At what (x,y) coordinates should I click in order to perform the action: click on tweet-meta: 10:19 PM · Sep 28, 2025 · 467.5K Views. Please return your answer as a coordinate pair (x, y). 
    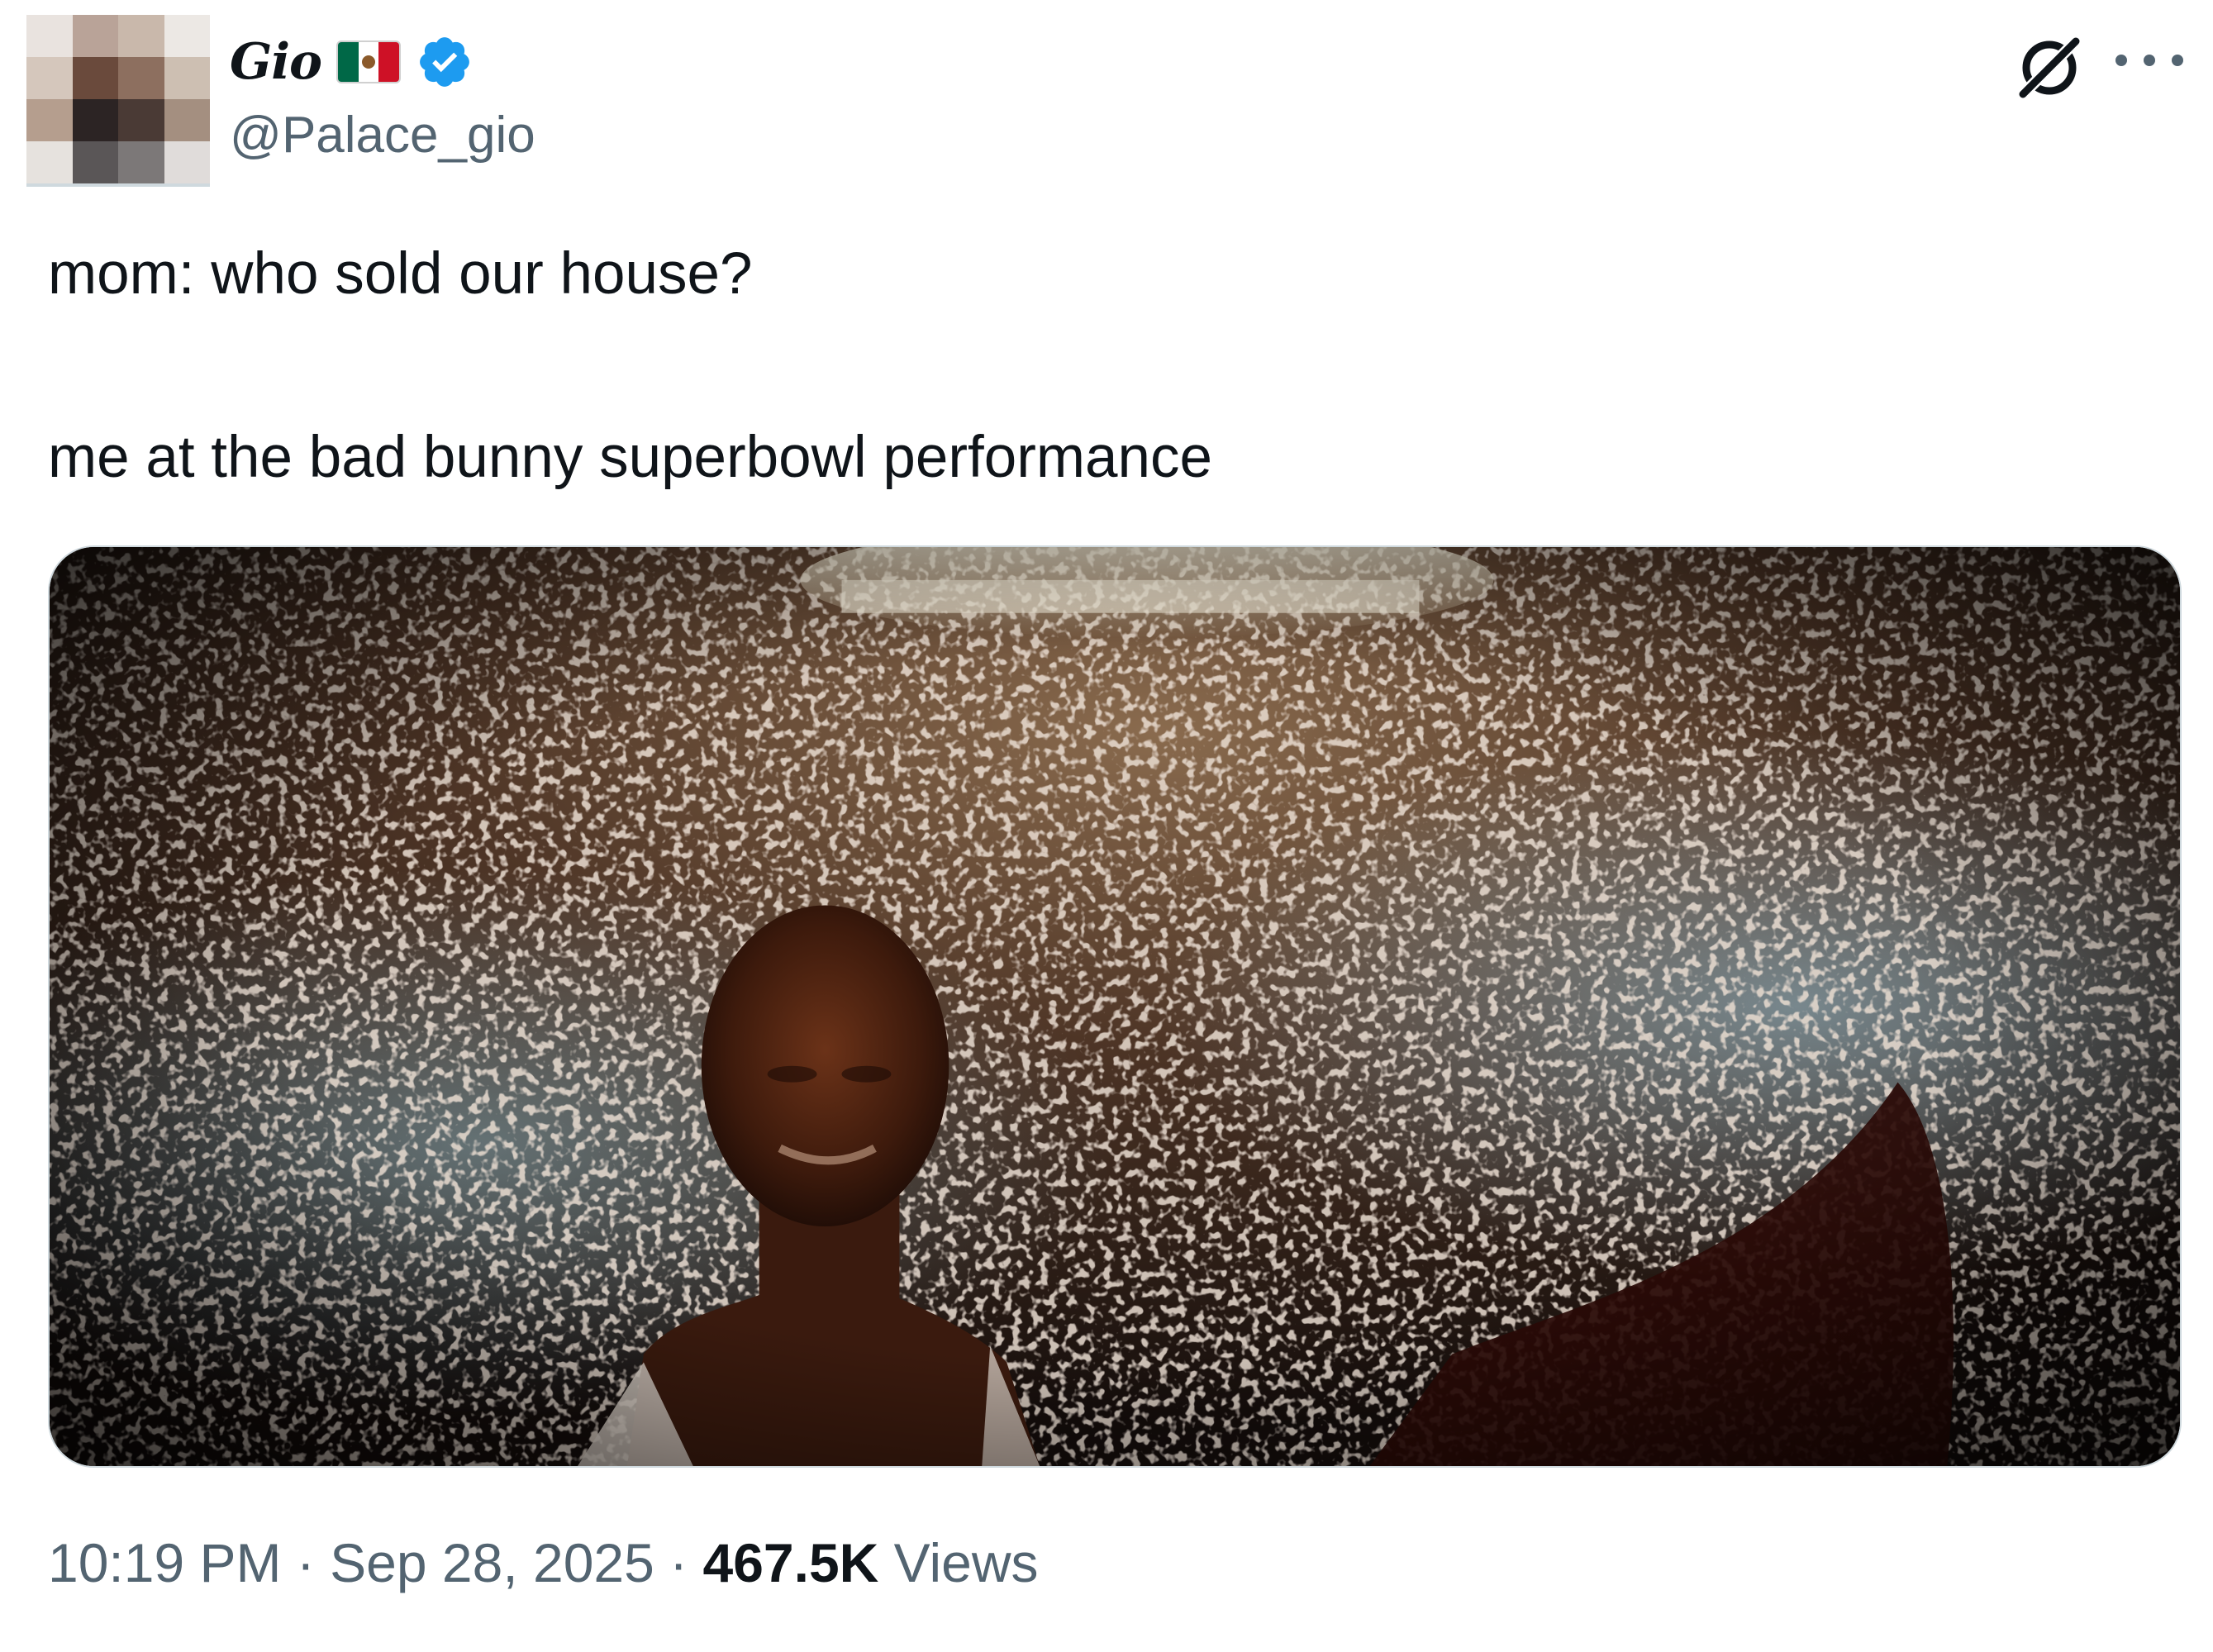
    Looking at the image, I should click on (543, 1563).